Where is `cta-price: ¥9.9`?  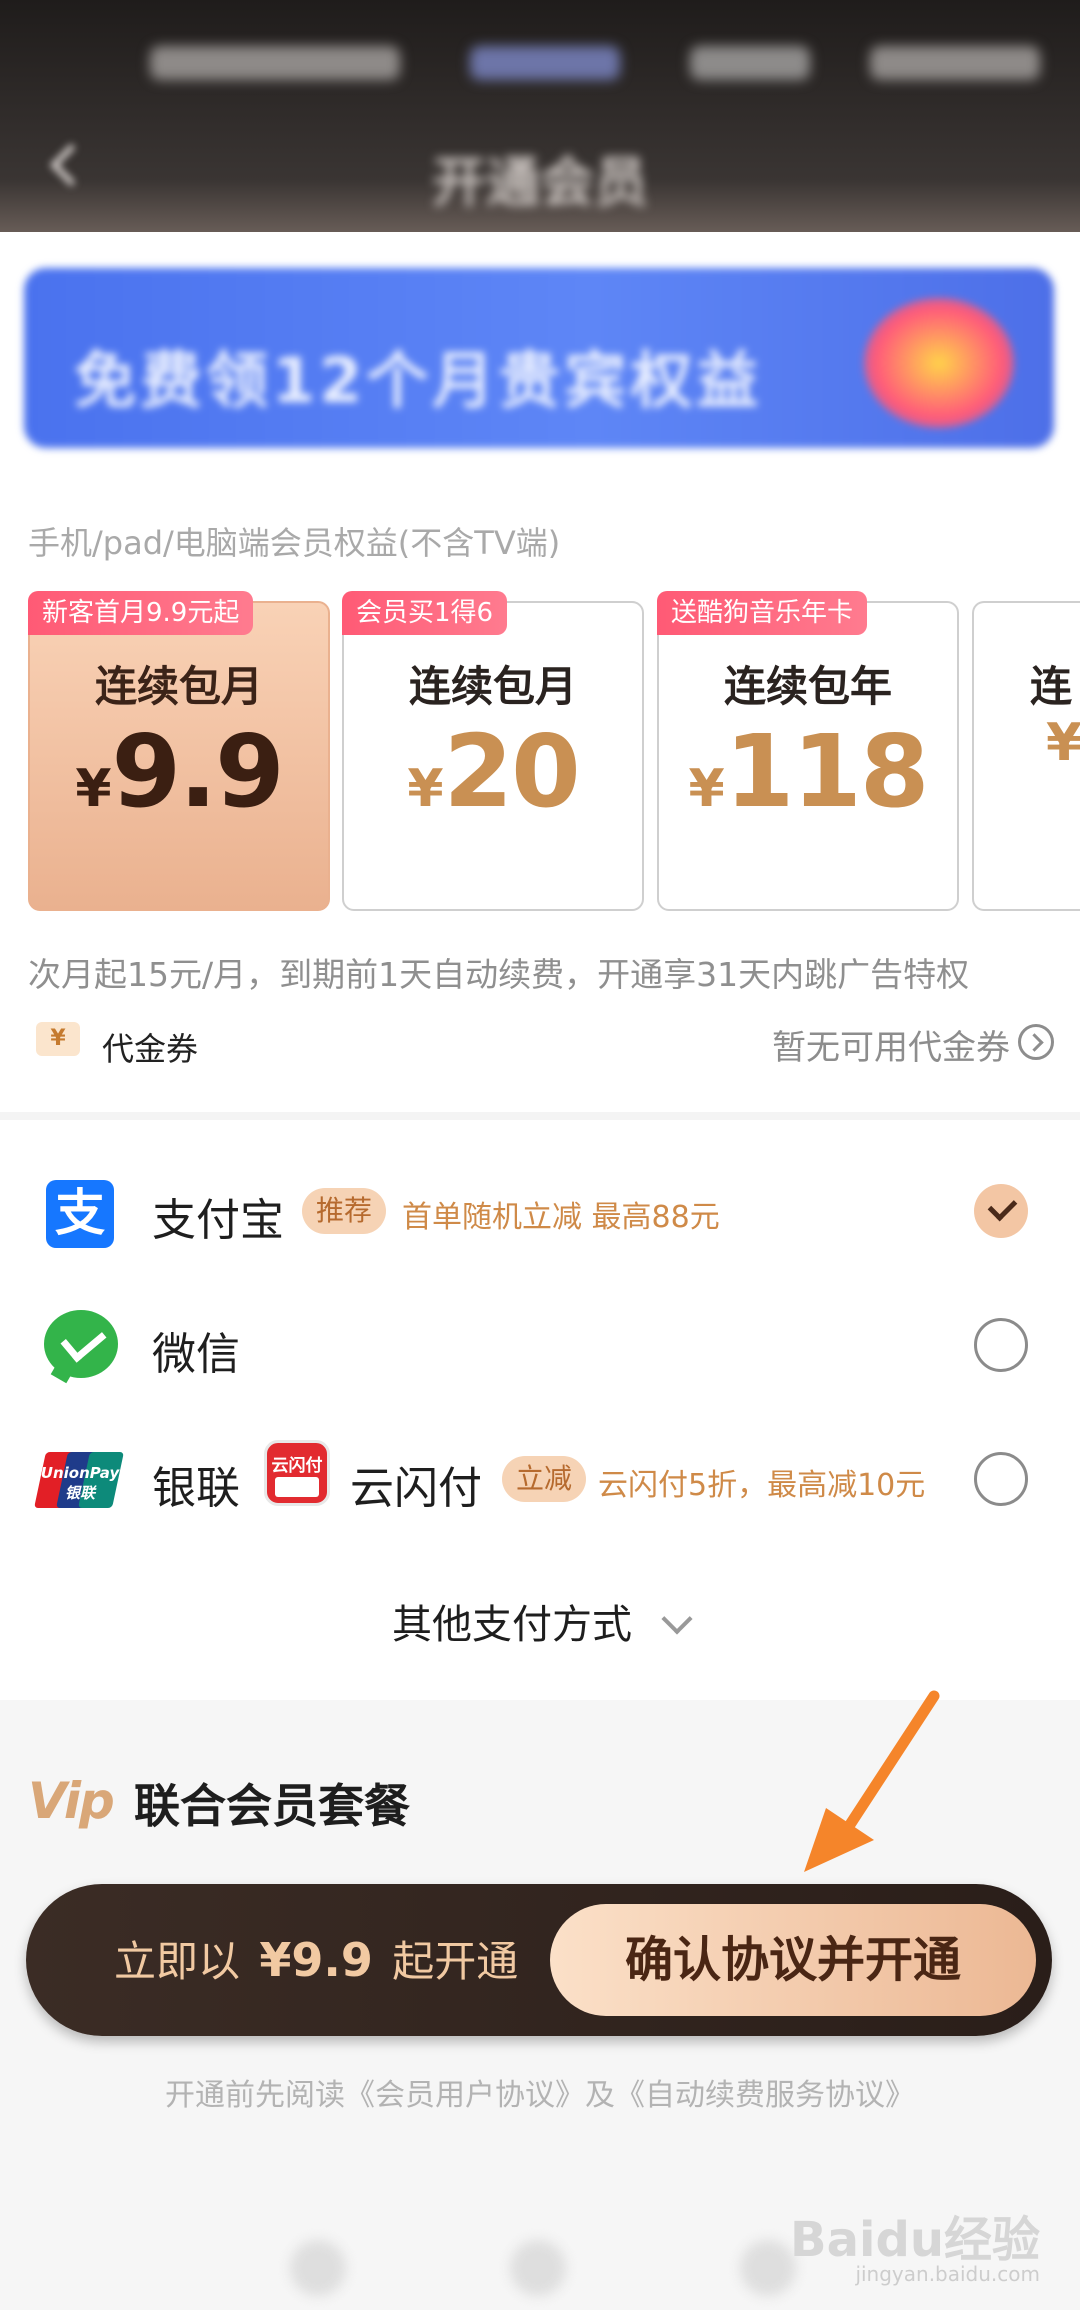 cta-price: ¥9.9 is located at coordinates (316, 1960).